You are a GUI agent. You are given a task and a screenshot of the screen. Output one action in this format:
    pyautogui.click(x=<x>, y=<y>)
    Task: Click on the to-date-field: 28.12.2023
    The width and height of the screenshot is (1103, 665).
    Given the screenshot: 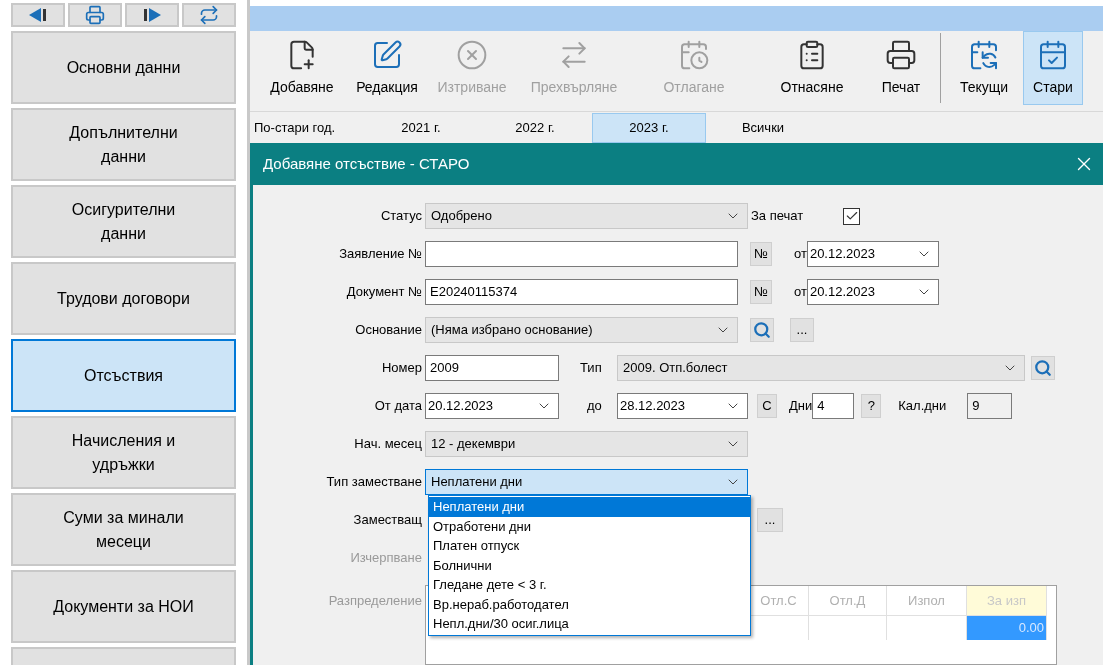 What is the action you would take?
    pyautogui.click(x=682, y=406)
    